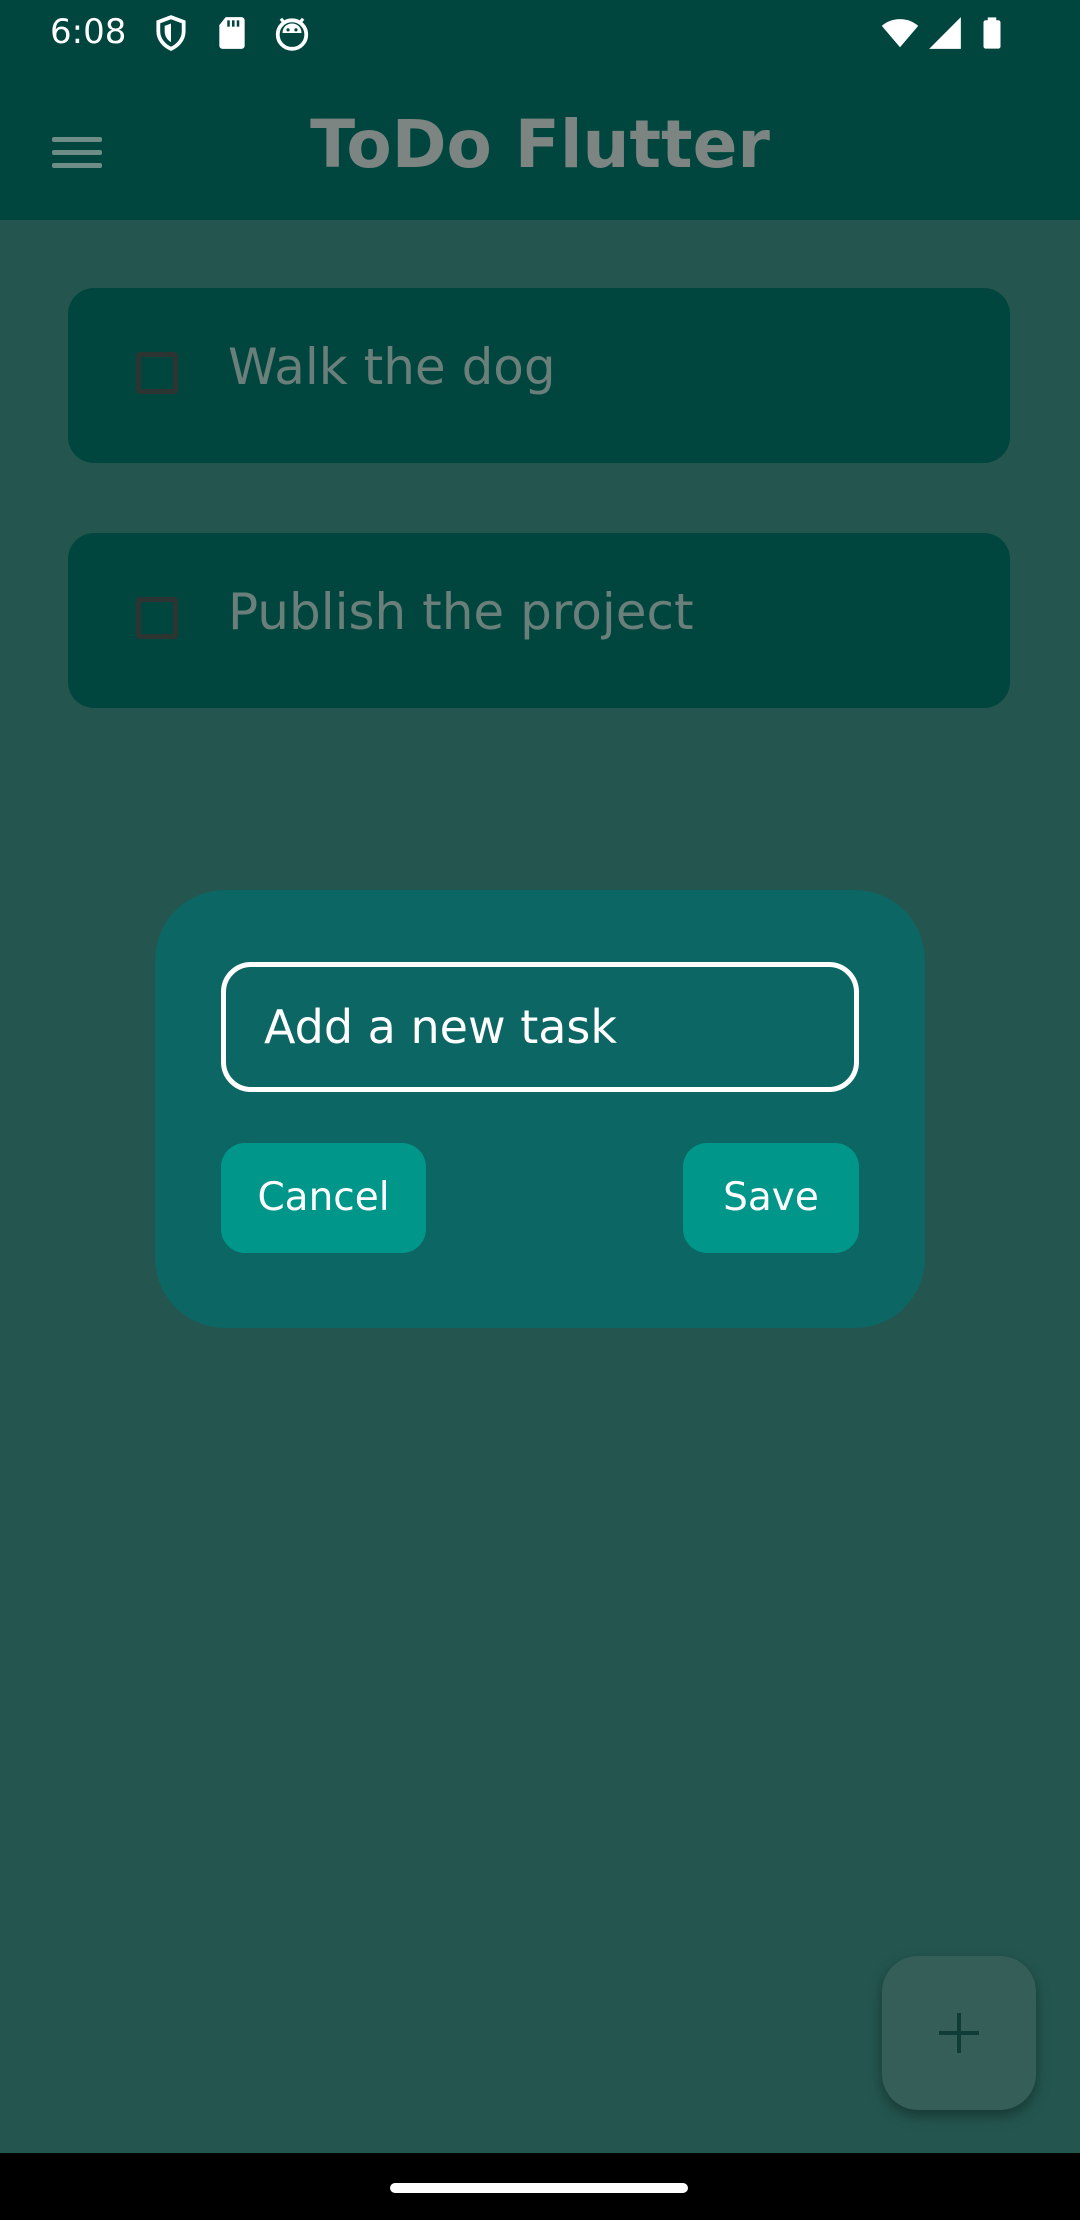 Image resolution: width=1080 pixels, height=2220 pixels. Describe the element at coordinates (540, 33) in the screenshot. I see `status-bar: 6:08` at that location.